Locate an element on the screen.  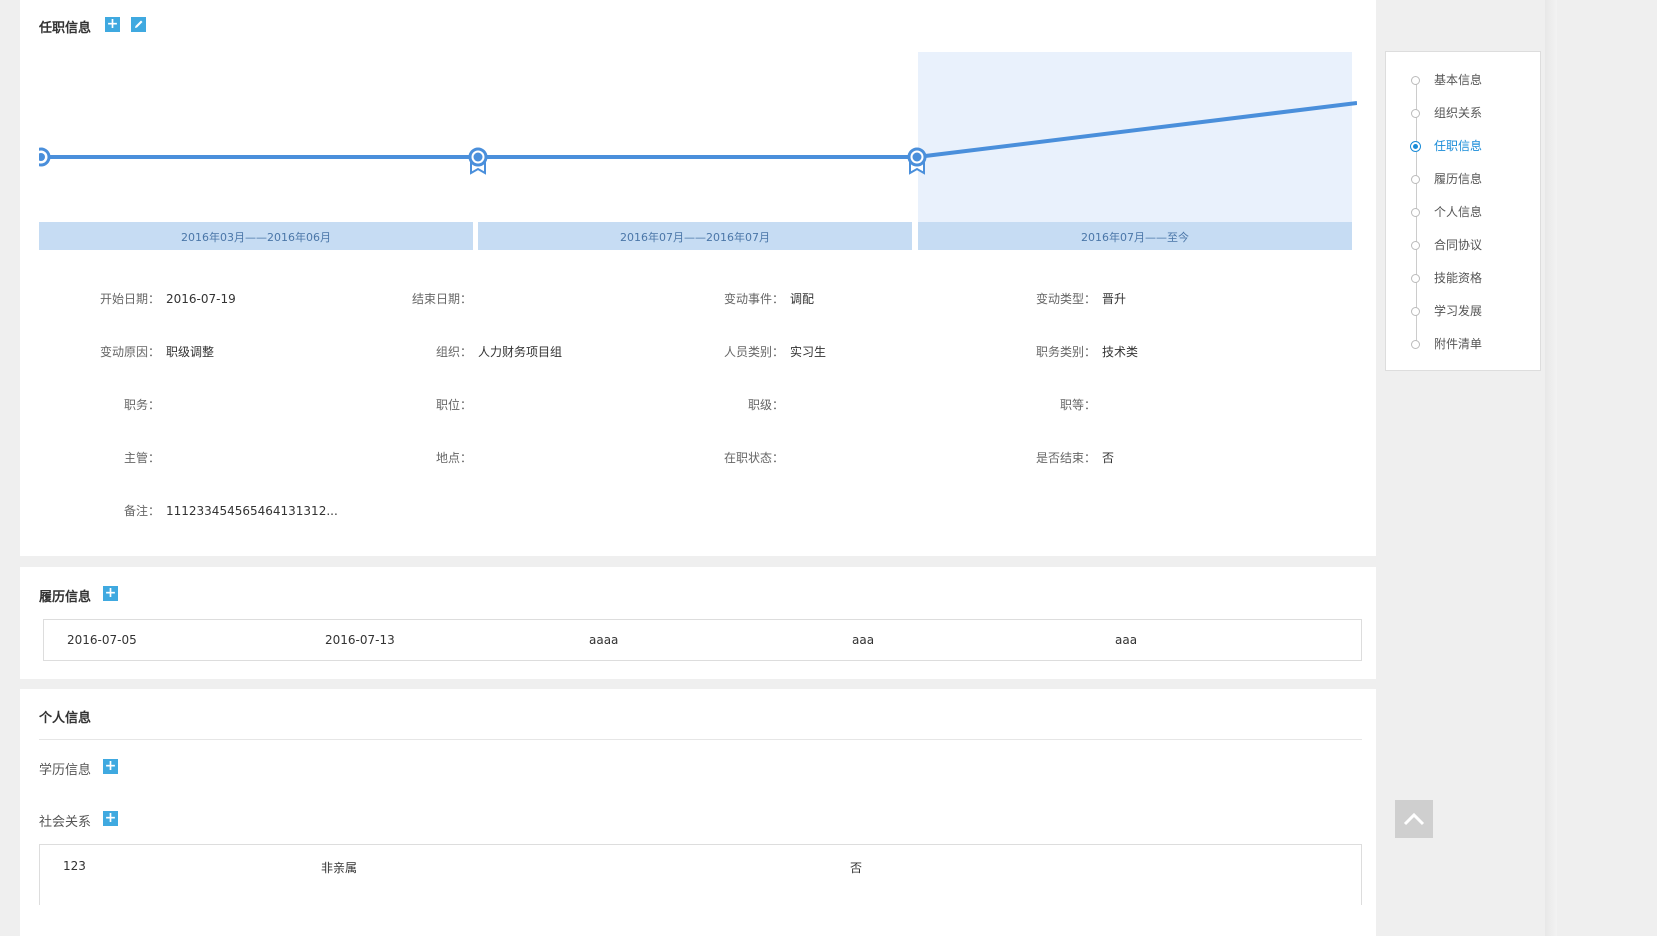
resume-row: 2016-07-05 2016-07-13 aaaa aaa aaa is located at coordinates (702, 640).